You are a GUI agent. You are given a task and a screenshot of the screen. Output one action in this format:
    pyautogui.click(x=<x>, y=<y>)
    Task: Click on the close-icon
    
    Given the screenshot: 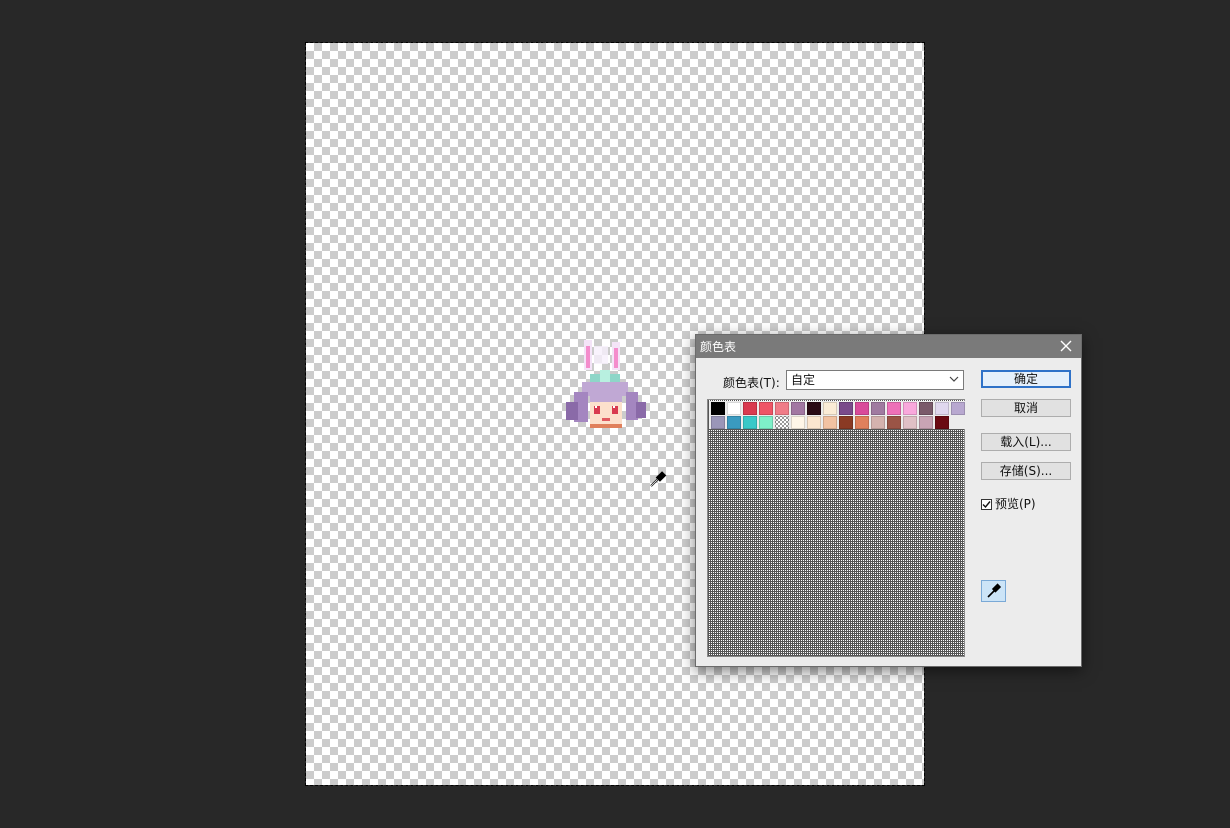 What is the action you would take?
    pyautogui.click(x=1066, y=346)
    